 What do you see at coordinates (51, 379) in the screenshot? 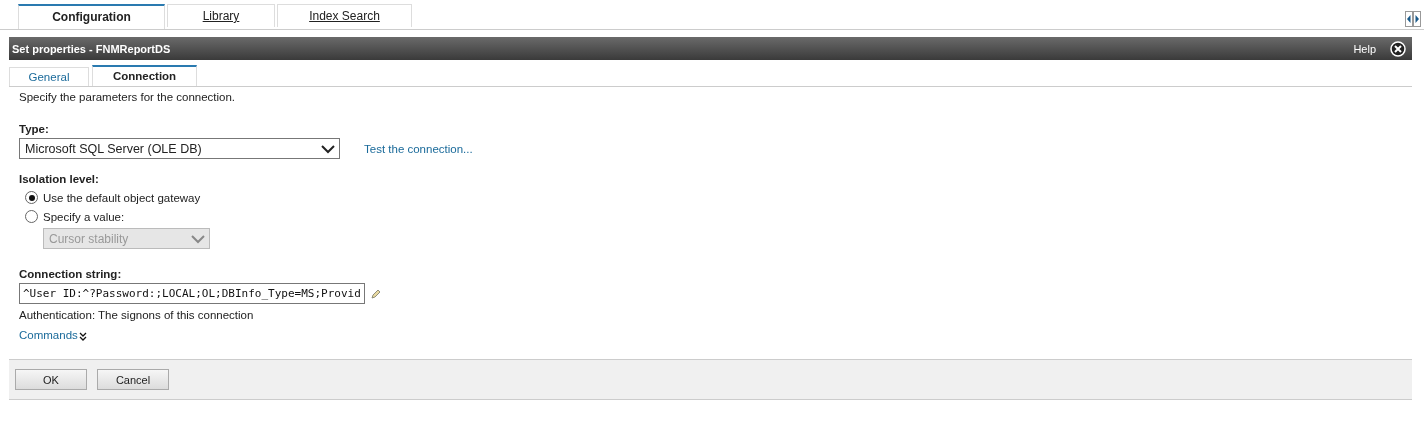
I see `dialog-button: OK` at bounding box center [51, 379].